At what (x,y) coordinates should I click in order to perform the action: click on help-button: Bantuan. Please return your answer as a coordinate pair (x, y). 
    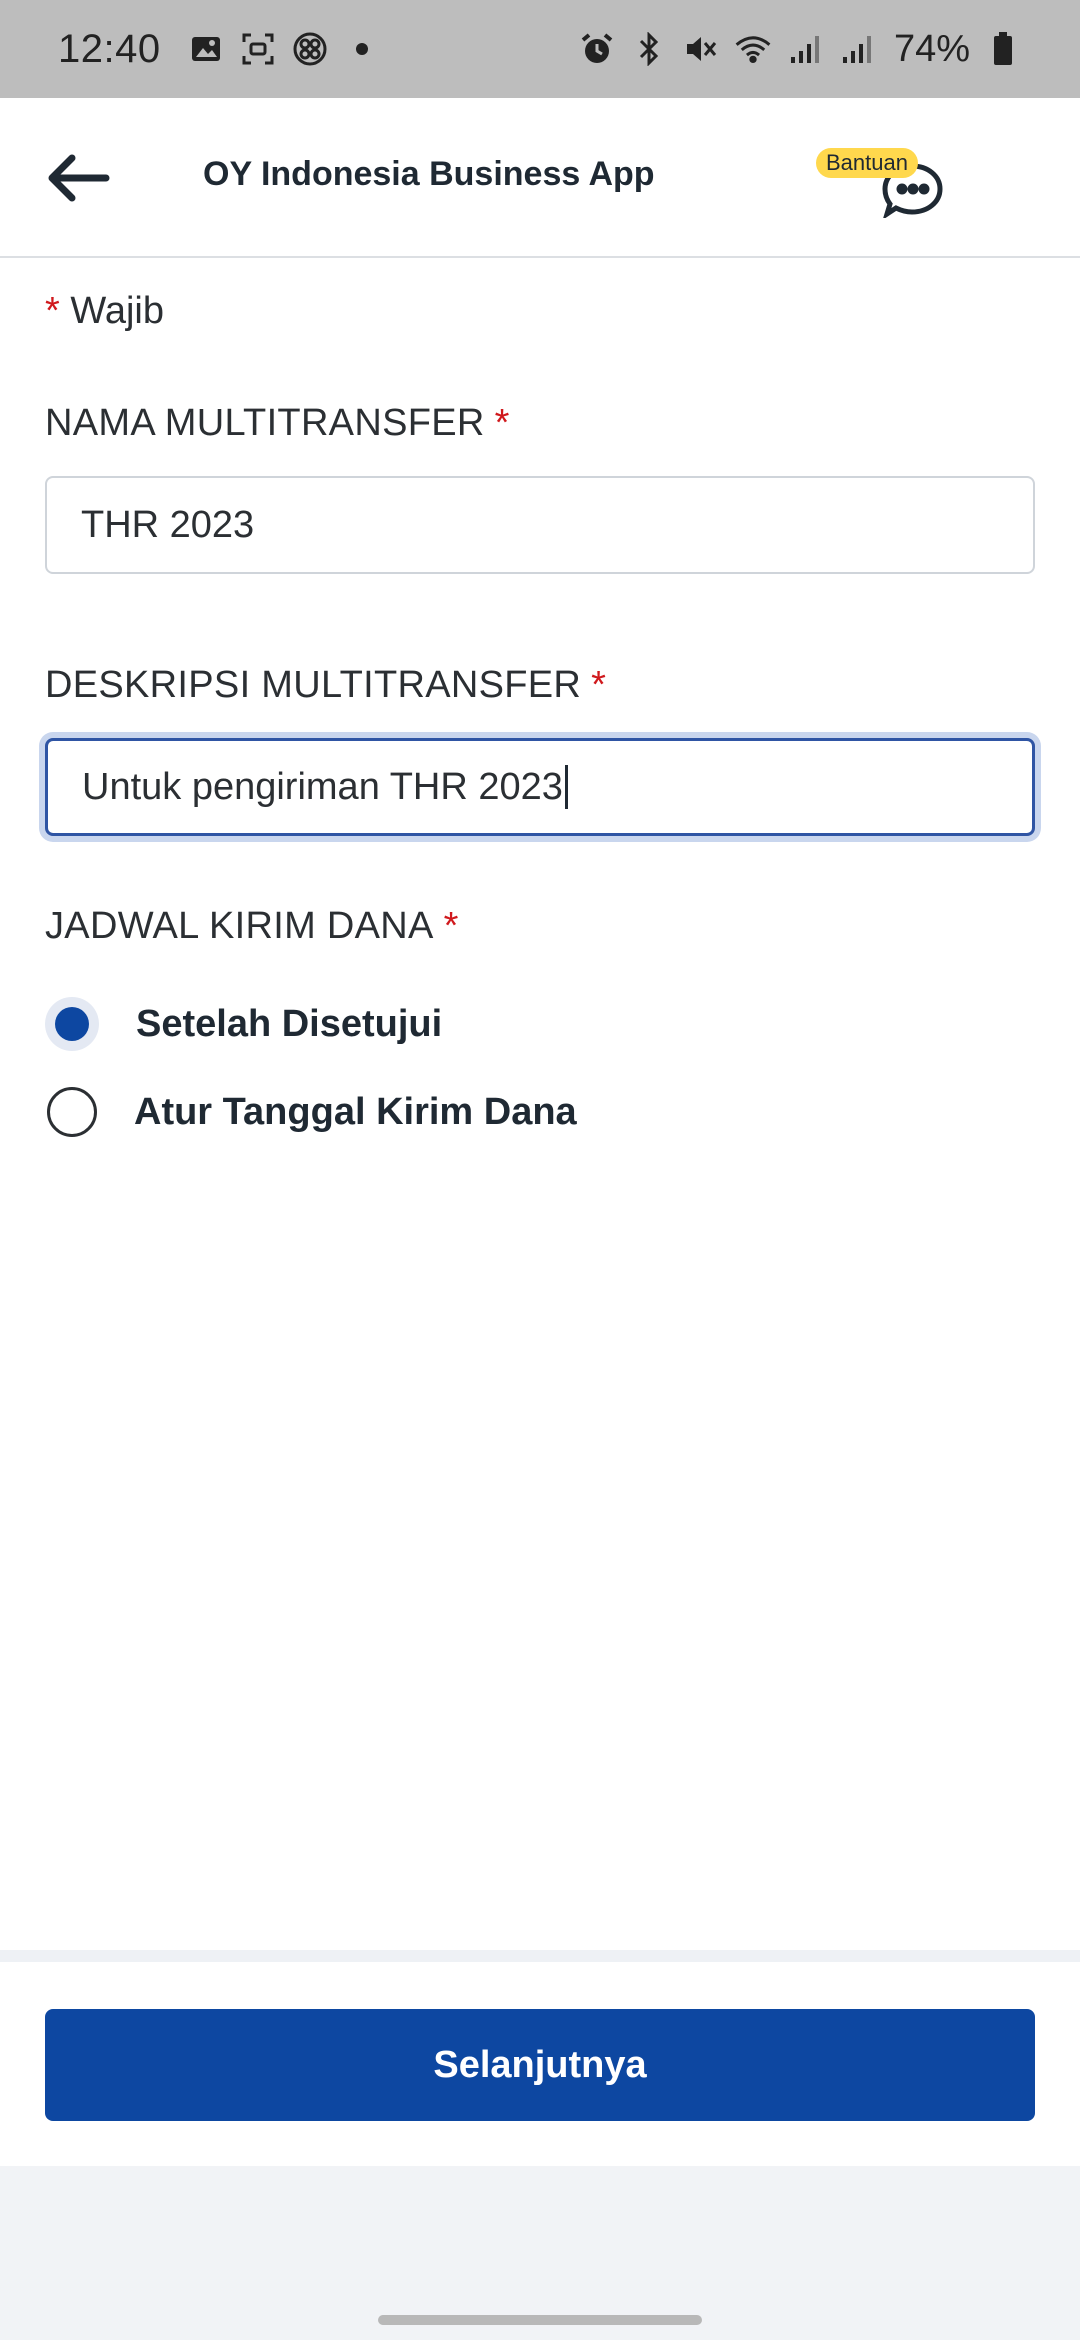
    Looking at the image, I should click on (882, 183).